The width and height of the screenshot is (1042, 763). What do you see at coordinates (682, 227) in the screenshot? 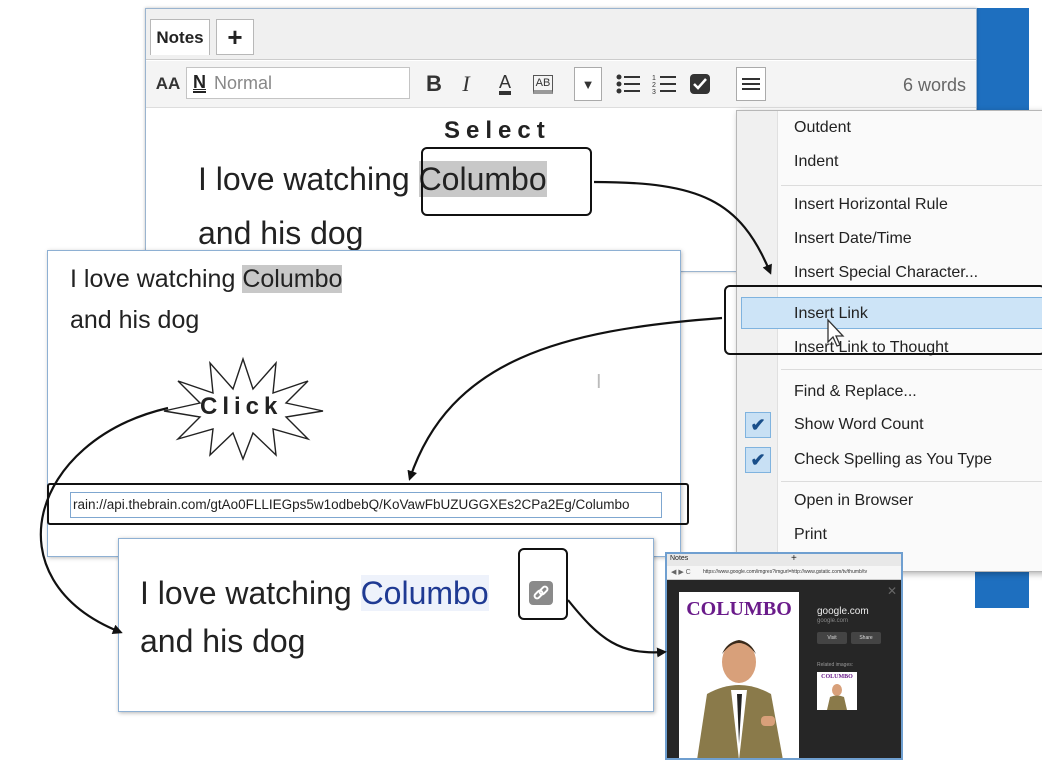
I see `arrow-select-to-menu` at bounding box center [682, 227].